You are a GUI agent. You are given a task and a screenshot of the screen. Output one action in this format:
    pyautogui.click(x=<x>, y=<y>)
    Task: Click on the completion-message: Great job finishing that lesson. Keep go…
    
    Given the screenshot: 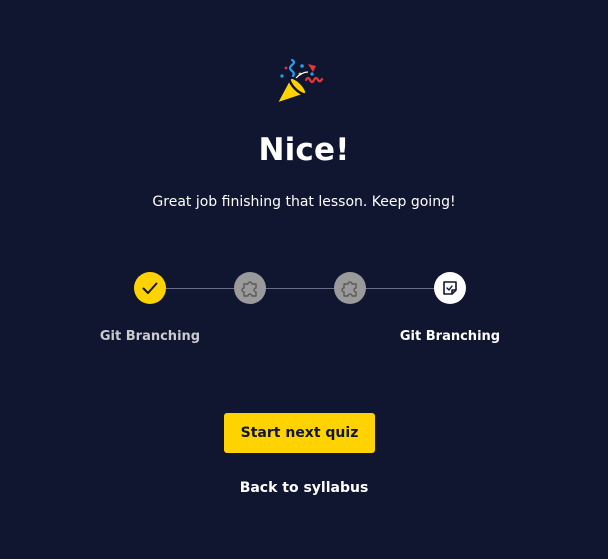 What is the action you would take?
    pyautogui.click(x=304, y=202)
    